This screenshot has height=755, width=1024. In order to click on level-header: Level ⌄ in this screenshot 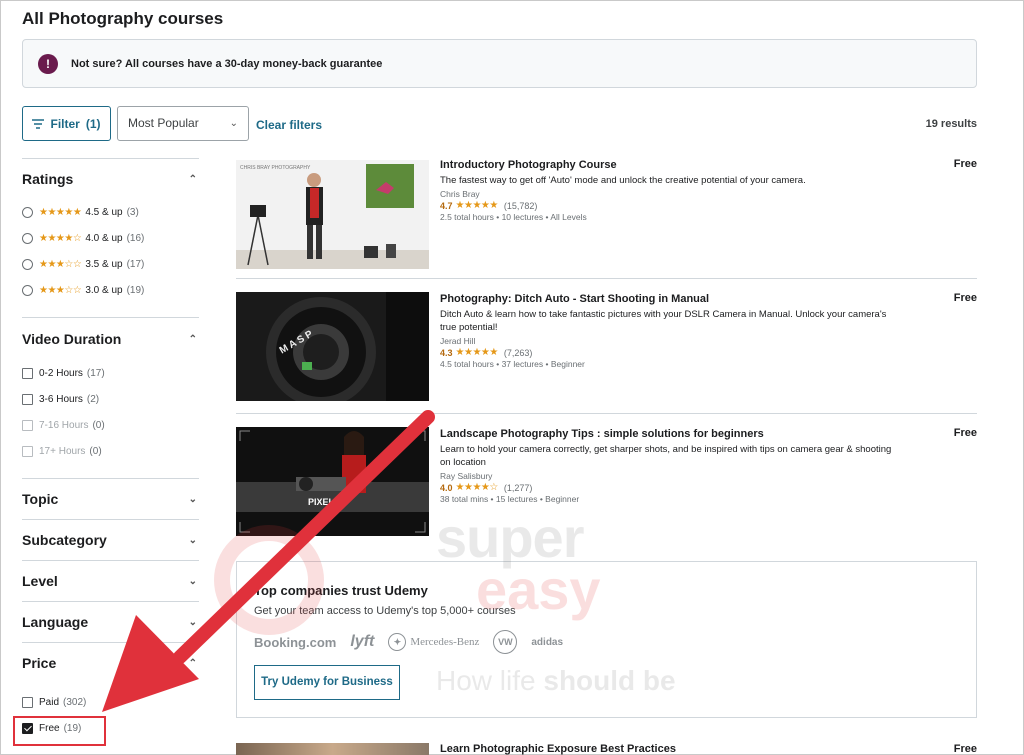, I will do `click(110, 581)`.